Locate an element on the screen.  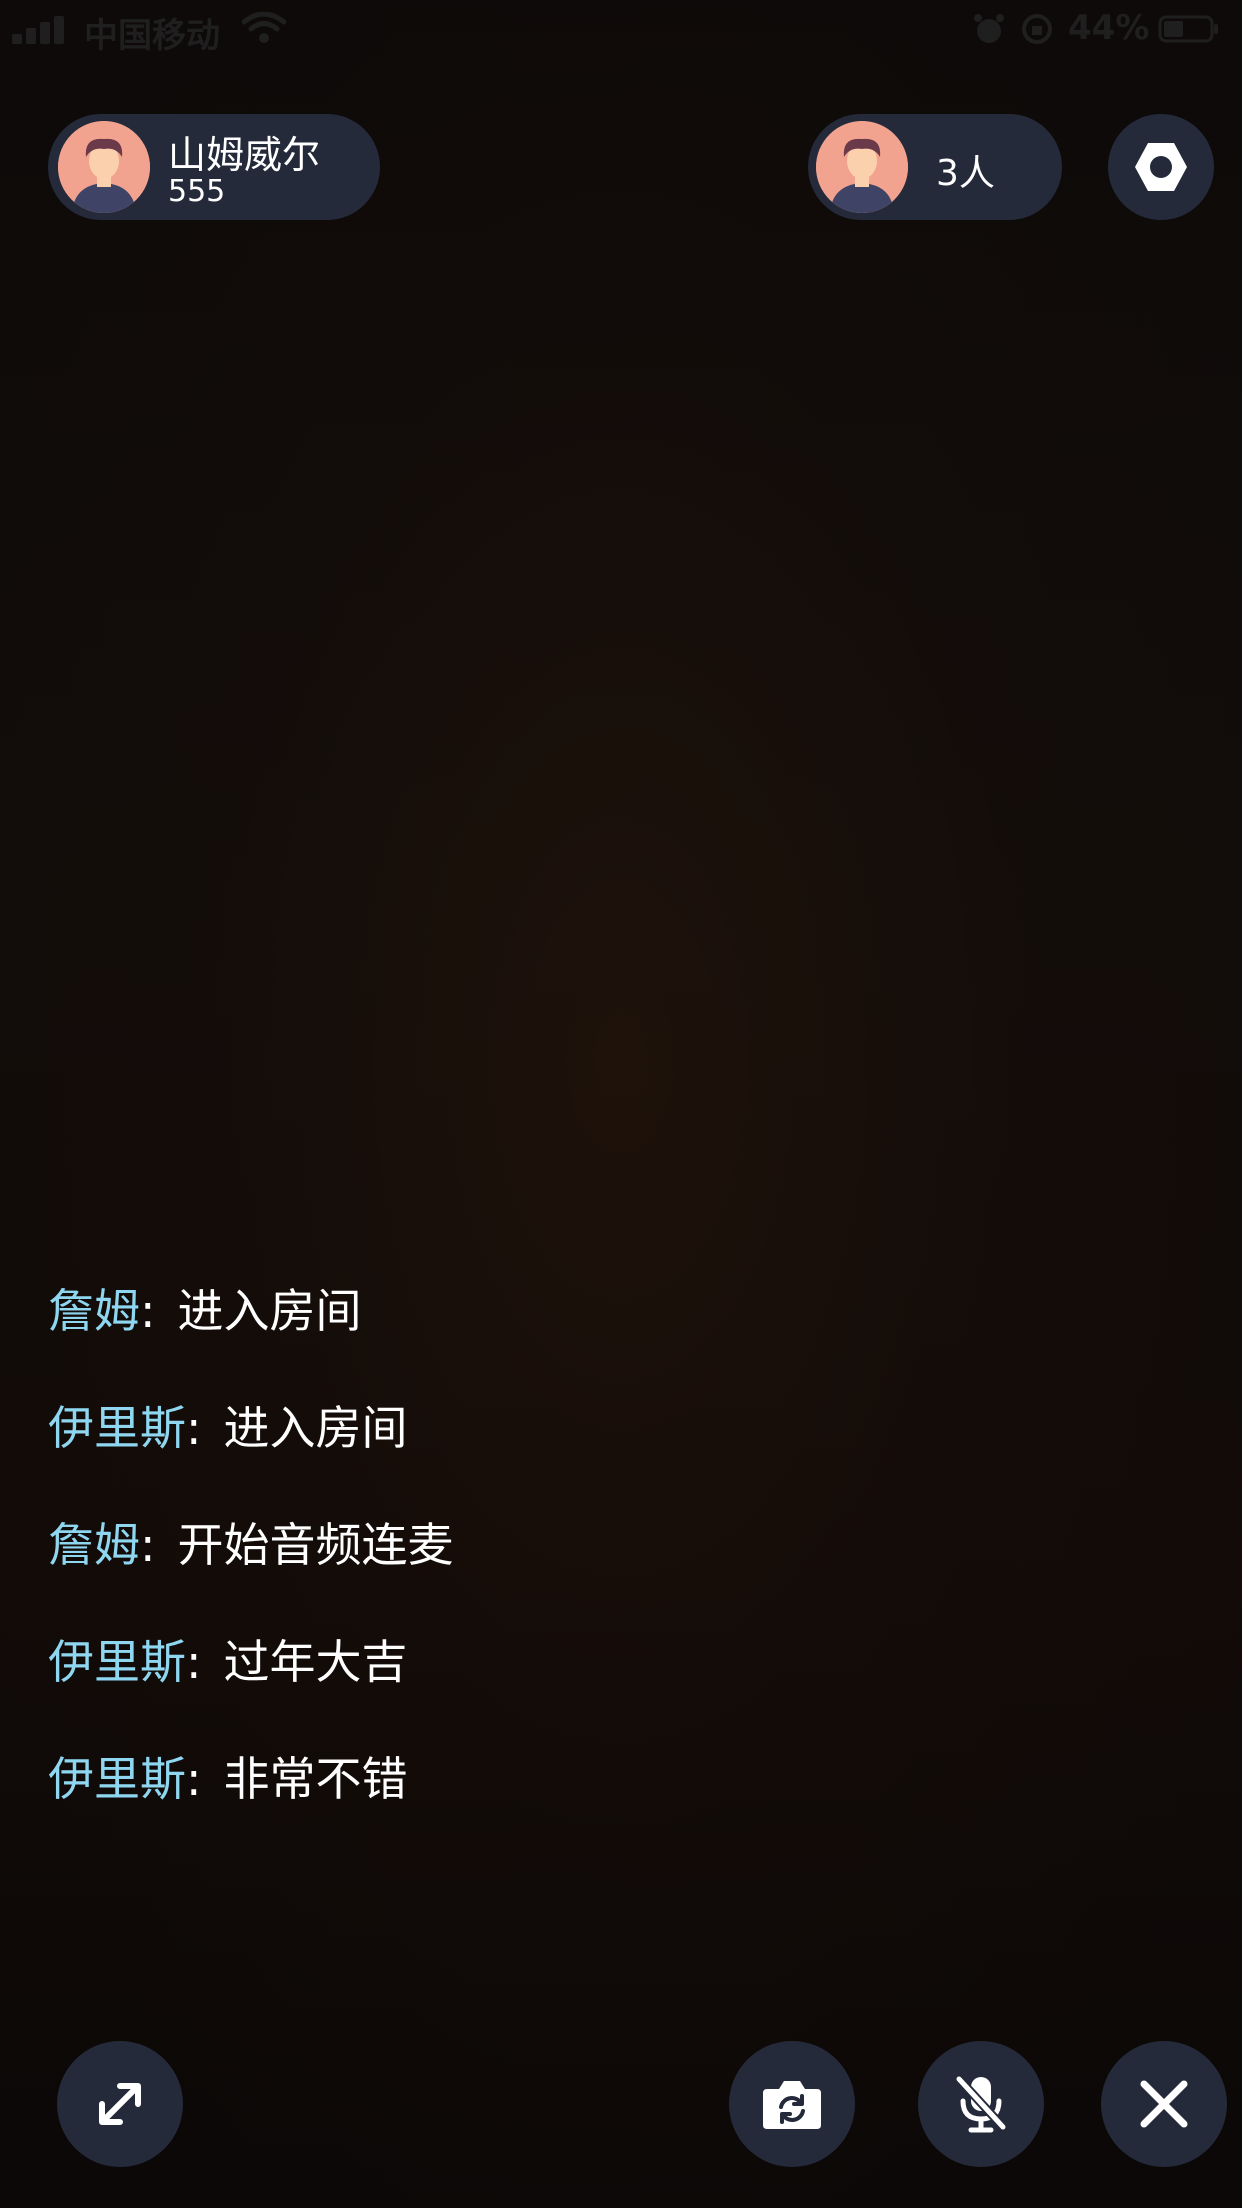
audience-pill: 3人 is located at coordinates (935, 167).